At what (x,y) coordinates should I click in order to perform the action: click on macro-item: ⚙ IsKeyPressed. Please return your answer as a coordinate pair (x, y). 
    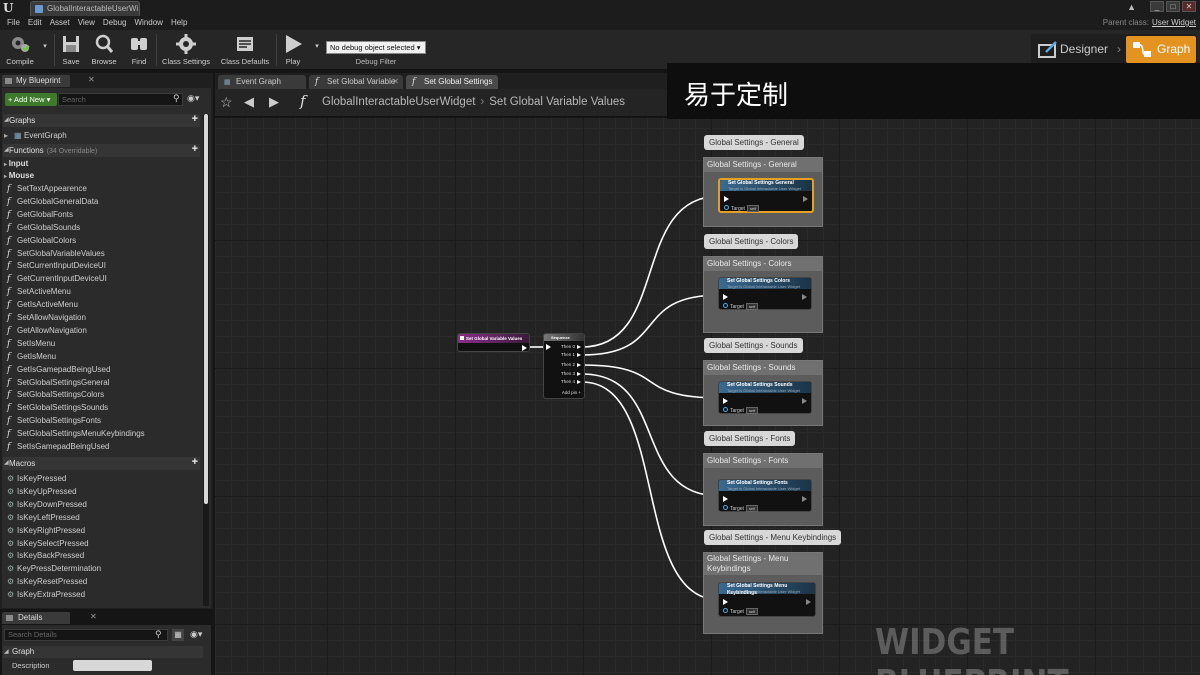
    Looking at the image, I should click on (36, 478).